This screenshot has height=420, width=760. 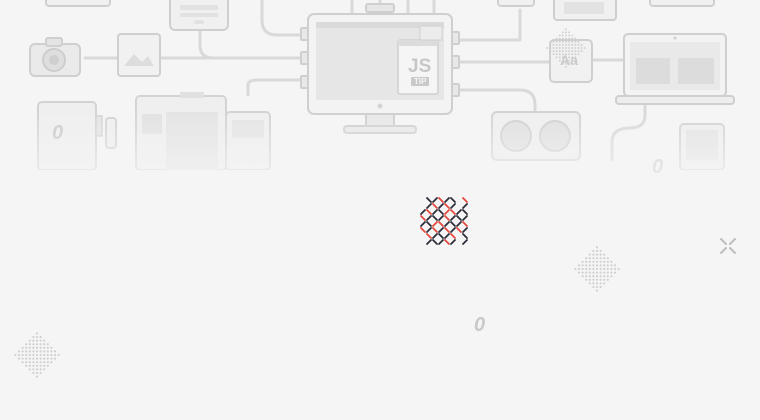 I want to click on loading-spinner-icon, so click(x=444, y=221).